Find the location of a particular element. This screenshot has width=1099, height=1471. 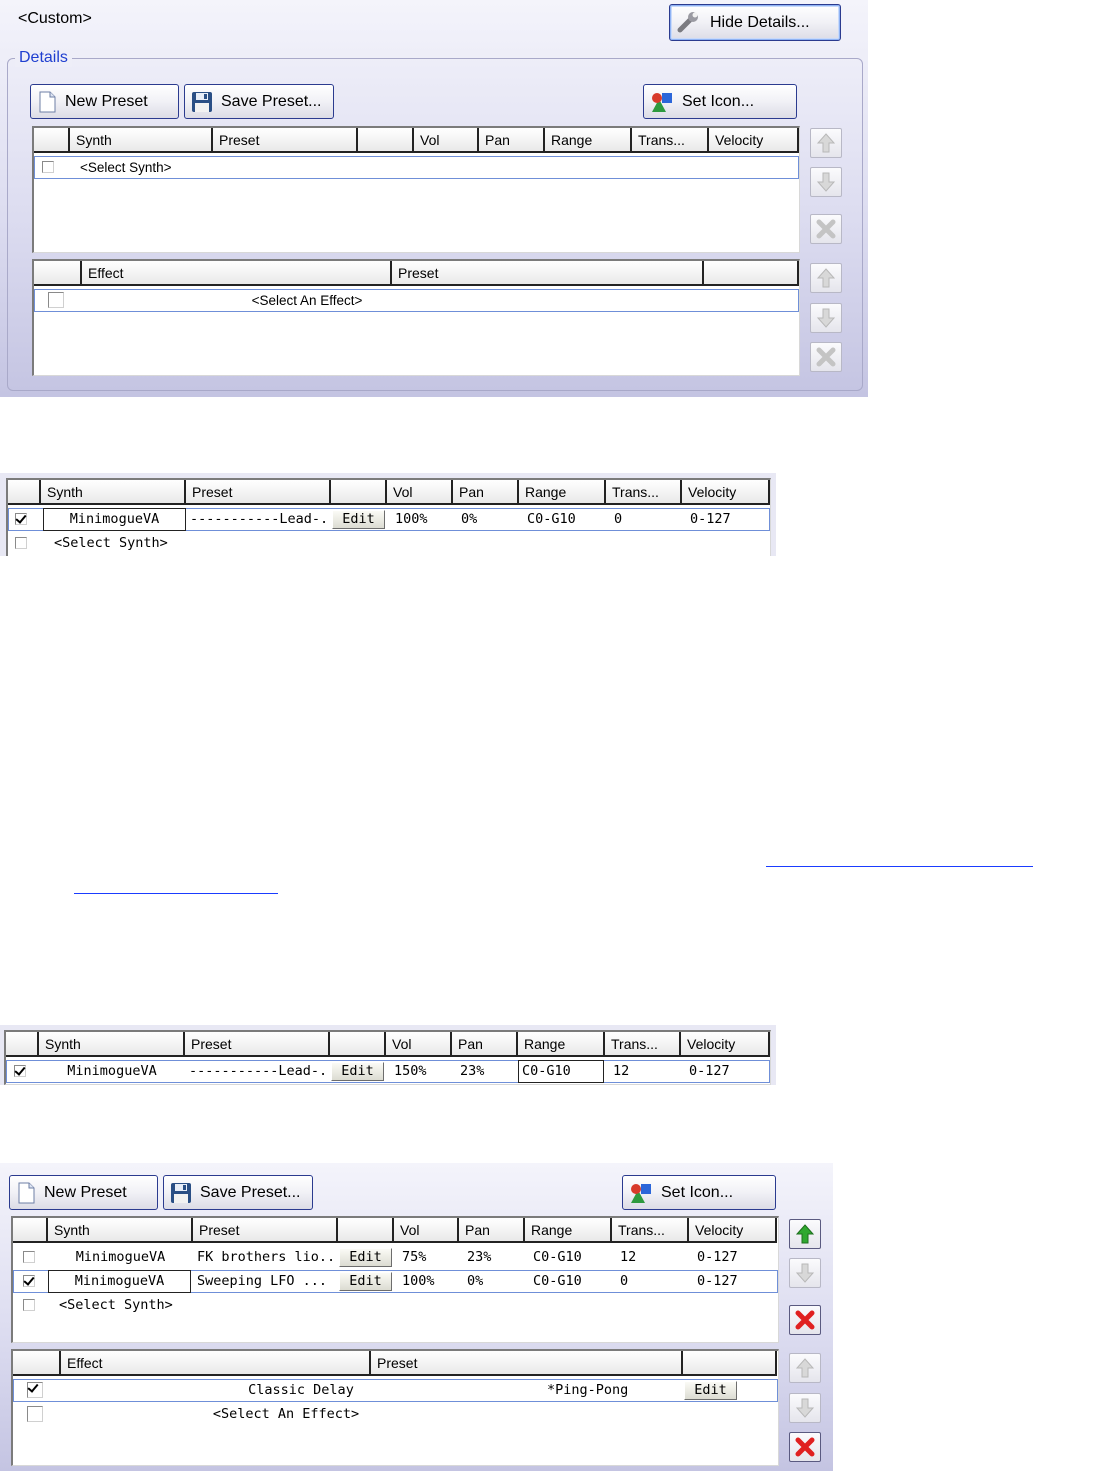

list-item: <Select Synth> is located at coordinates (416, 167).